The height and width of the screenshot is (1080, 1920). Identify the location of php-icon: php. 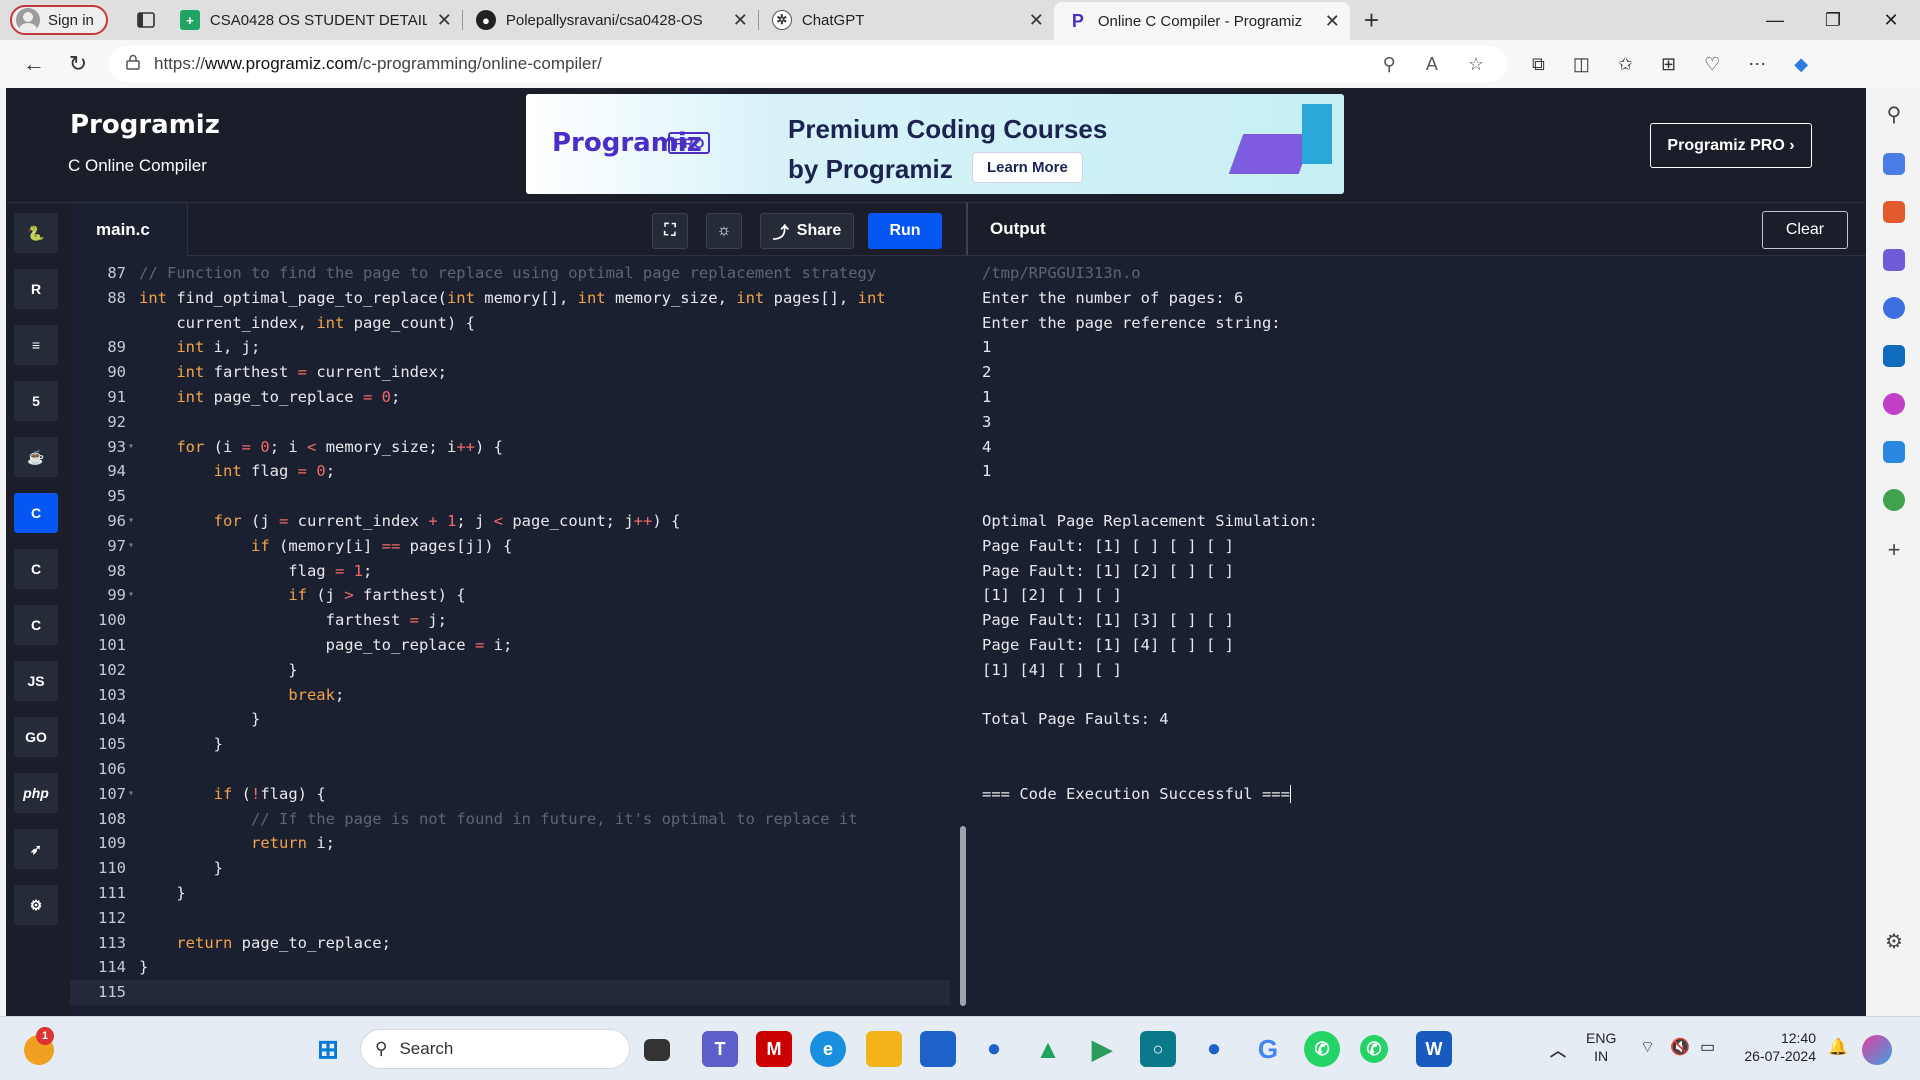
(36, 793).